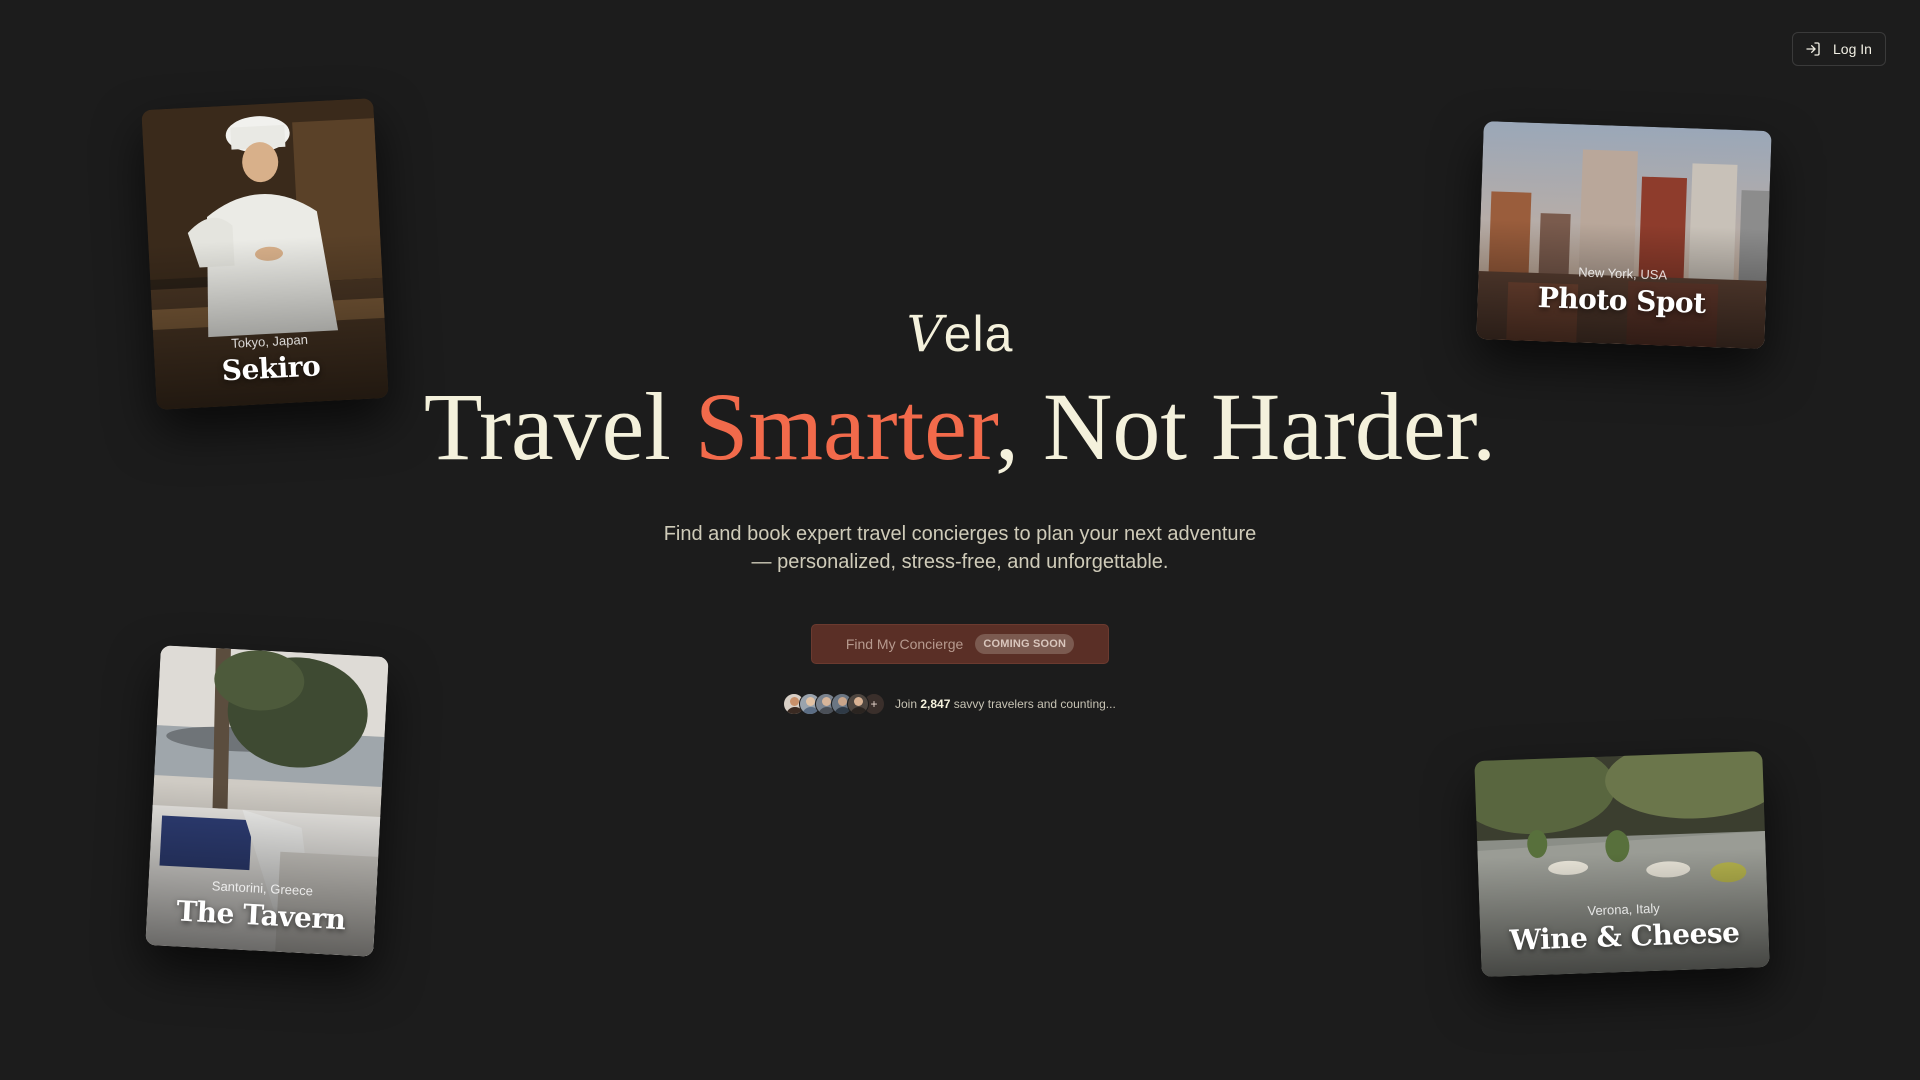  I want to click on coming-soon-badge: COMING SOON, so click(1025, 644).